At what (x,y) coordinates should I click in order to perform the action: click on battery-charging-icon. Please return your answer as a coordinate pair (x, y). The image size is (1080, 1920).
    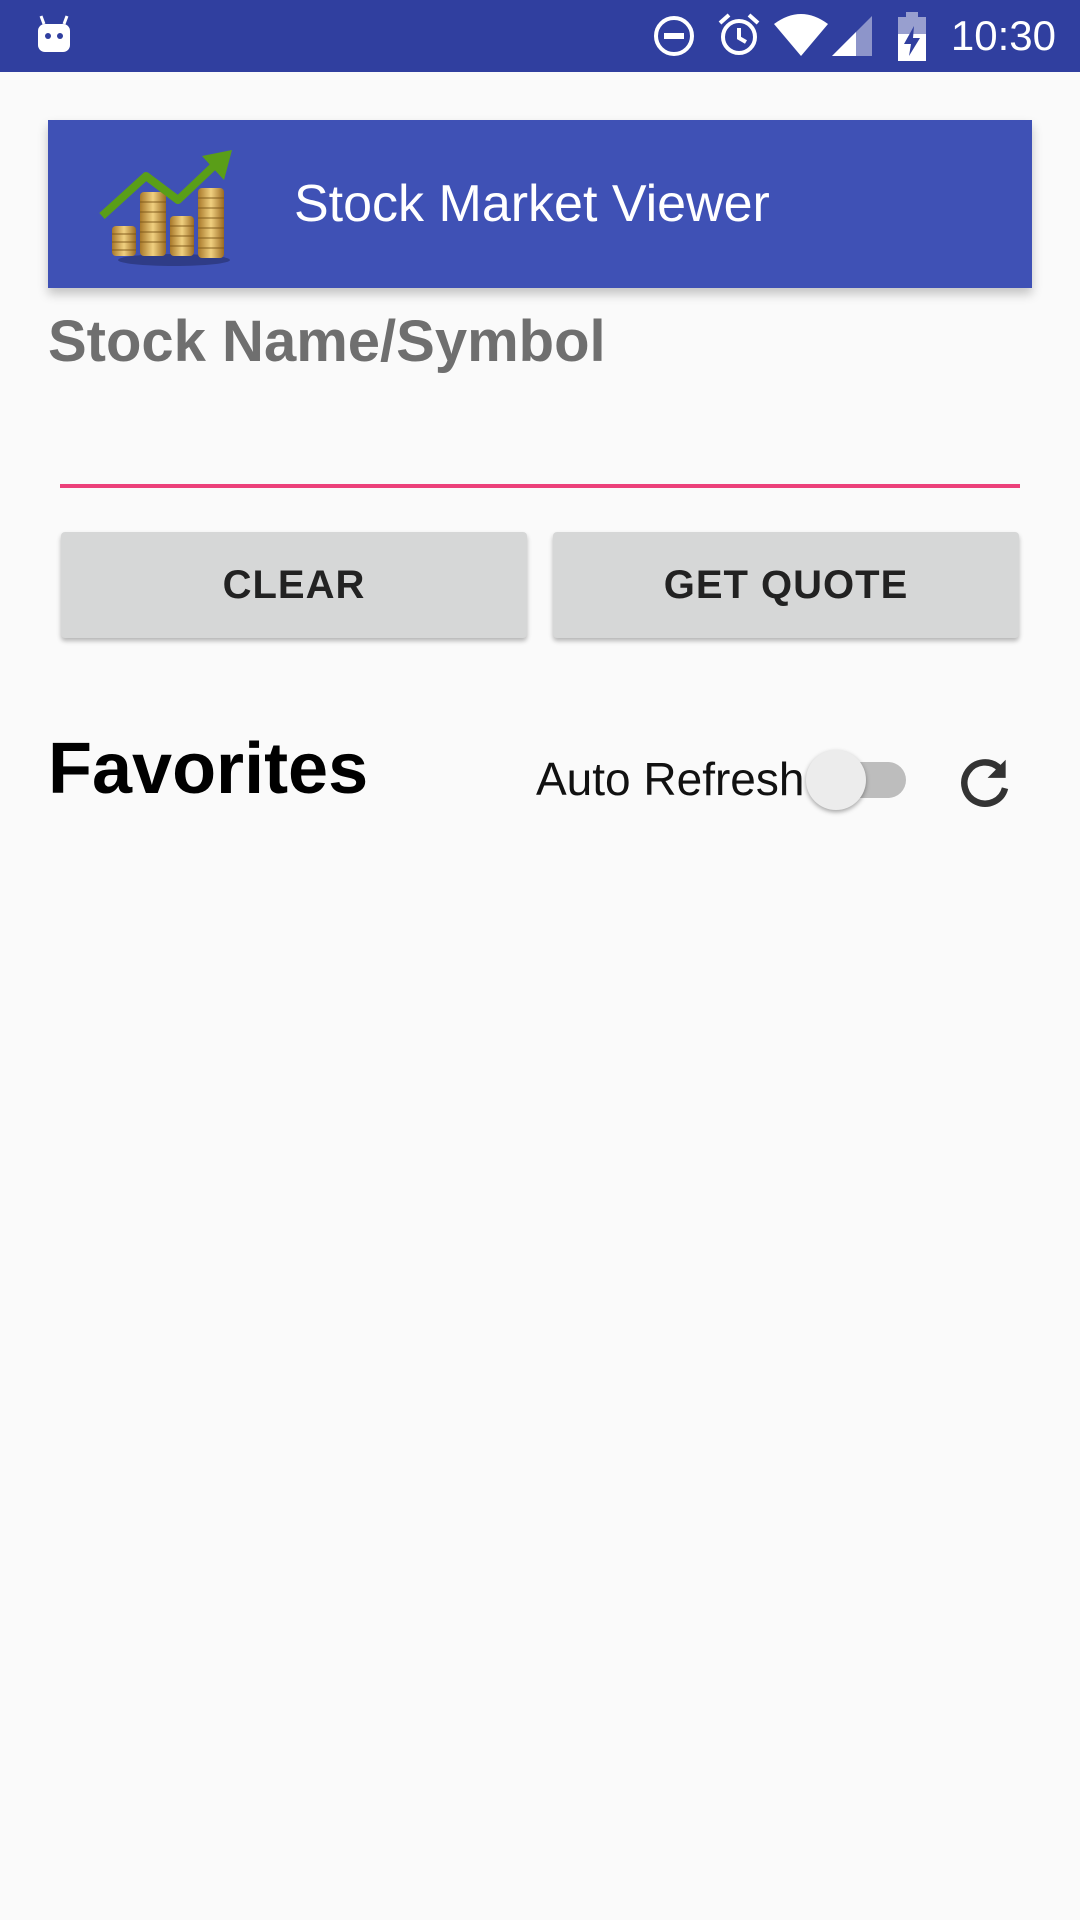
    Looking at the image, I should click on (912, 36).